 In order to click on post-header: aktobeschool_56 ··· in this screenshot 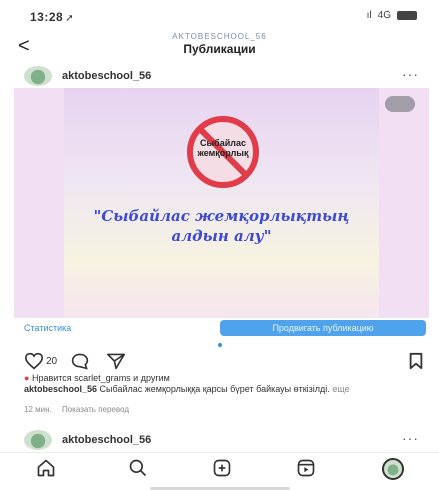, I will do `click(219, 75)`.